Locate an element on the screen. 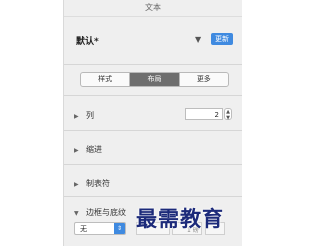  tab-layout: 布局 is located at coordinates (154, 79).